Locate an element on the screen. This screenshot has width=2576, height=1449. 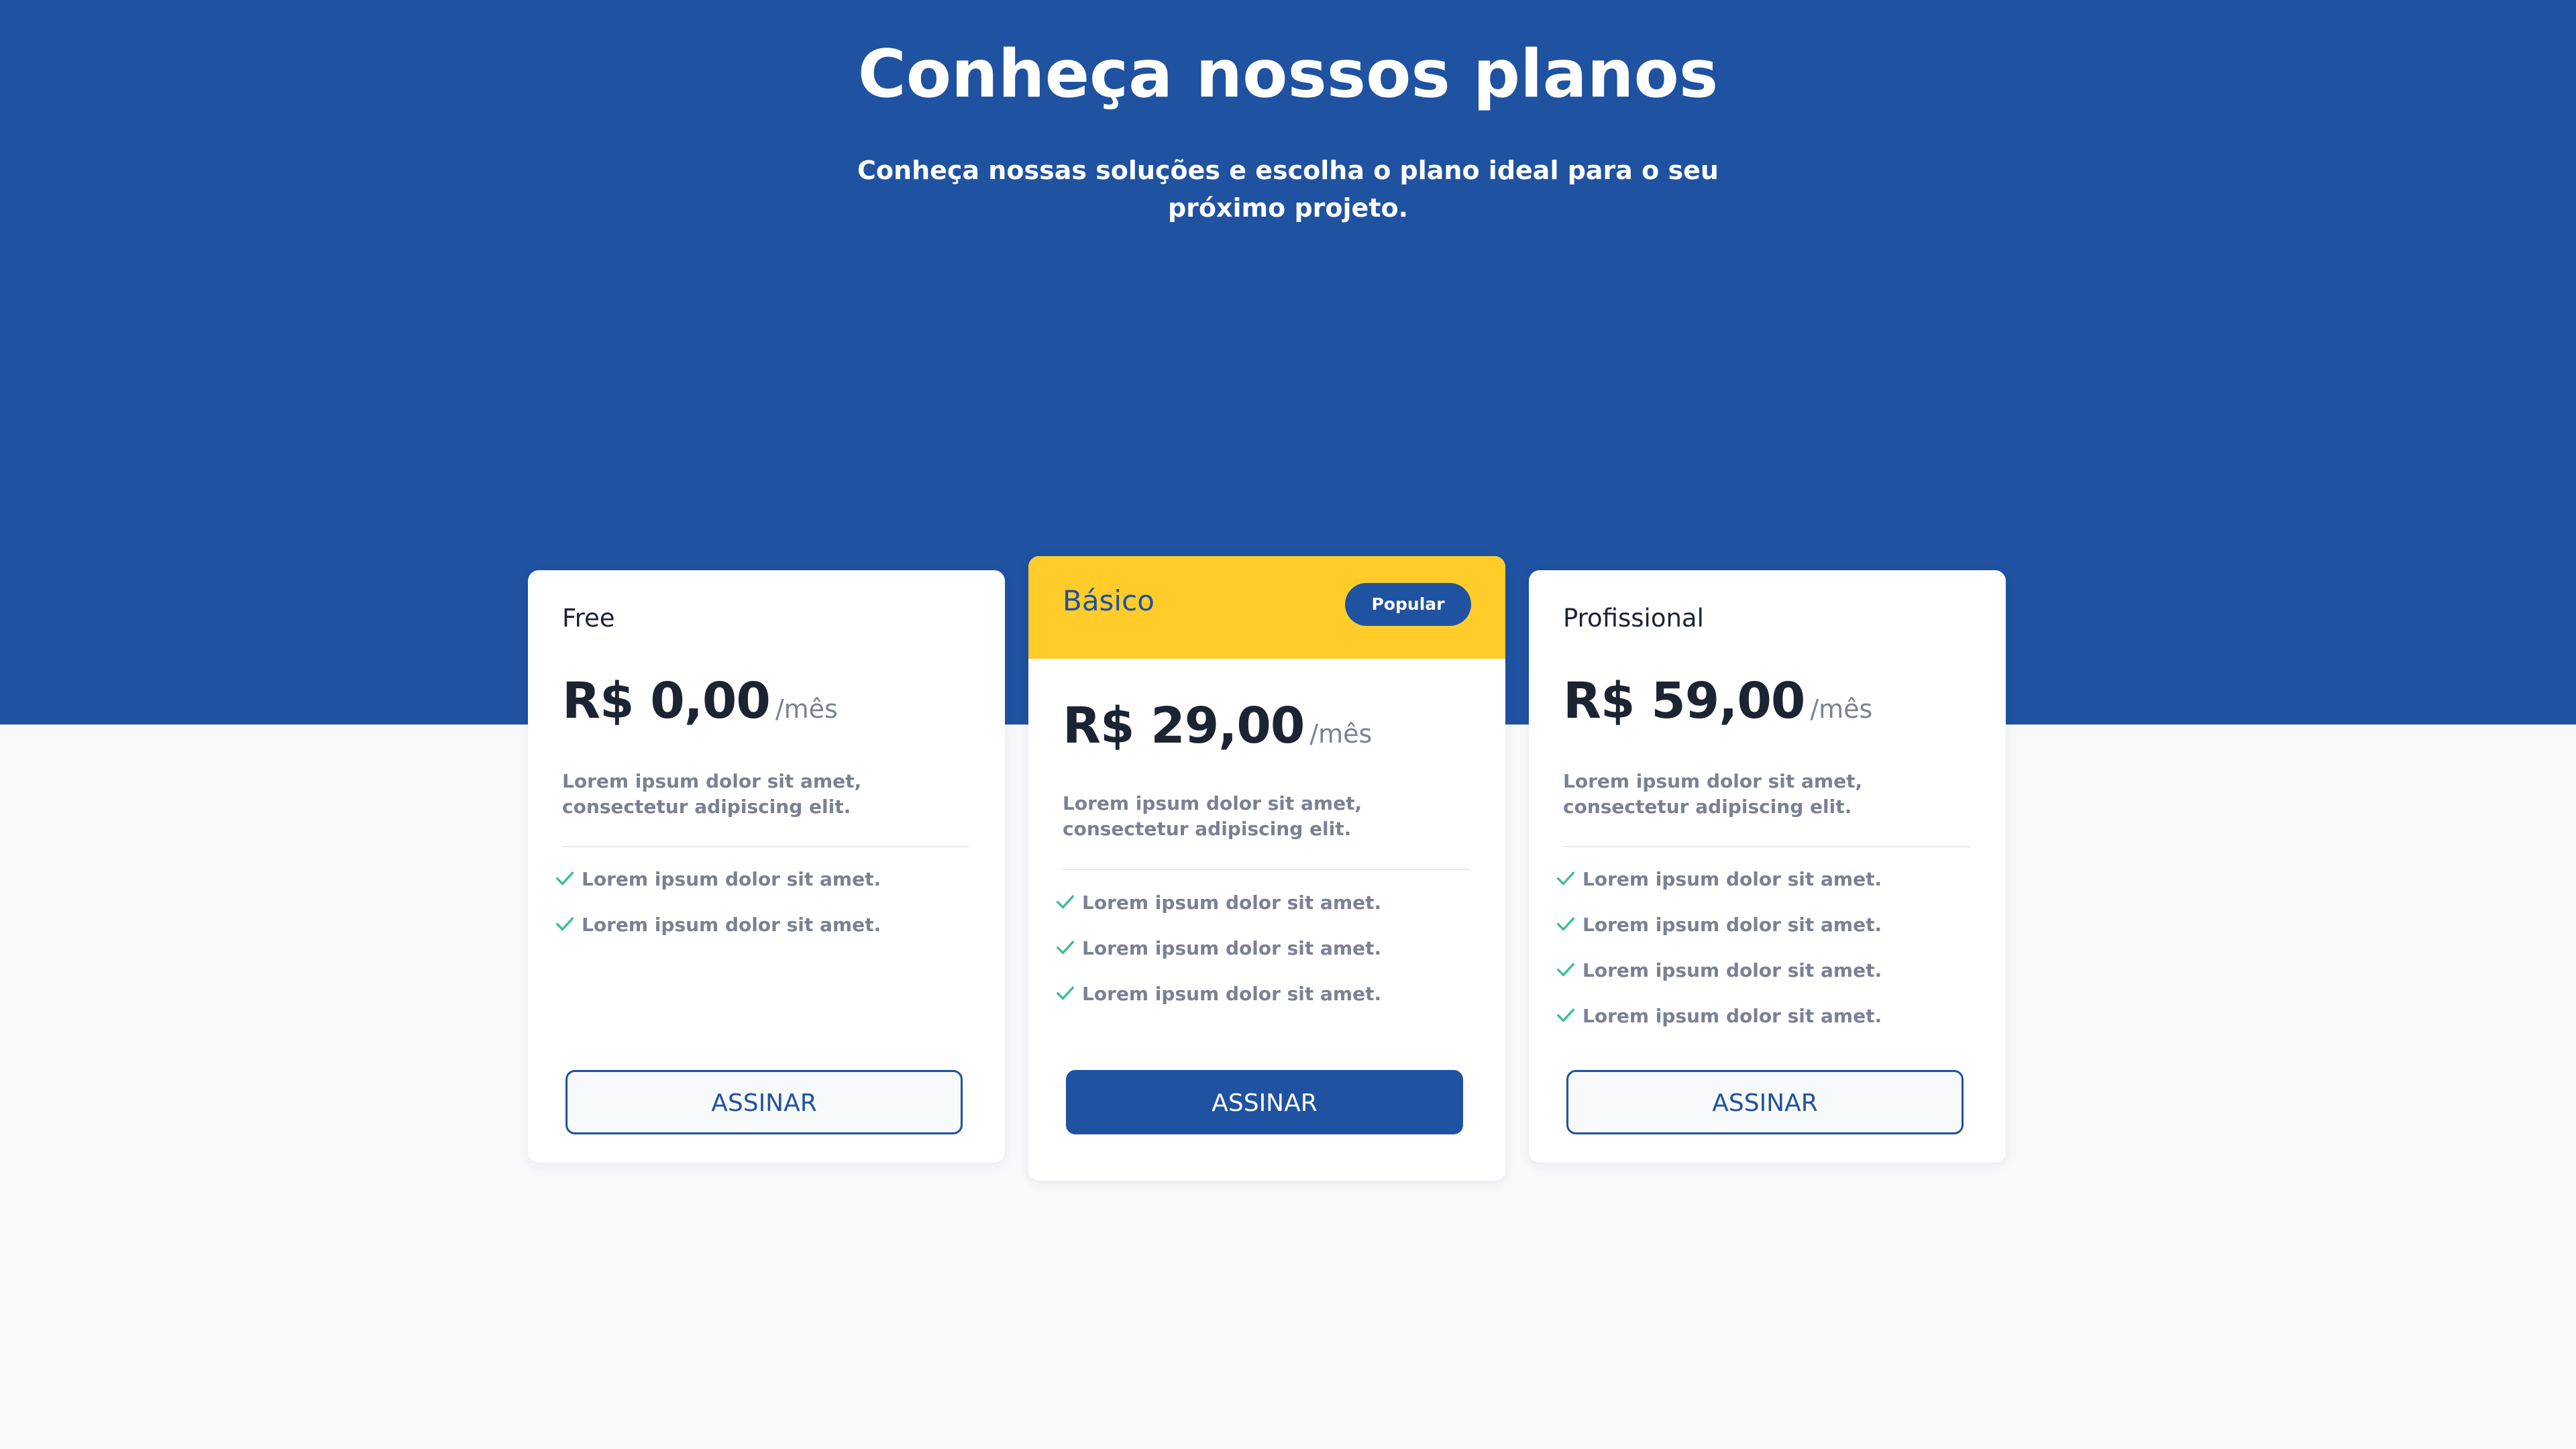
plan-price-row: R$ 59,00/mês is located at coordinates (1717, 701).